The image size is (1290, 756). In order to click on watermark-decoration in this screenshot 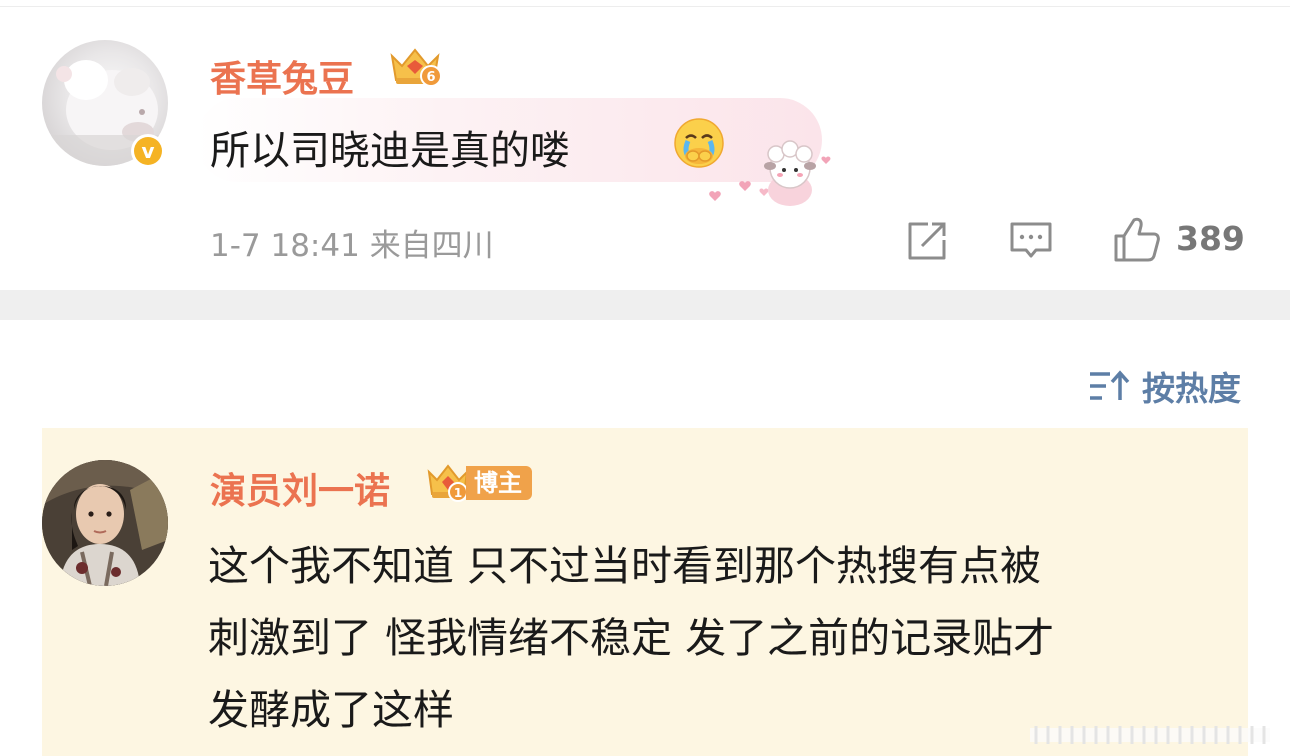, I will do `click(1150, 735)`.